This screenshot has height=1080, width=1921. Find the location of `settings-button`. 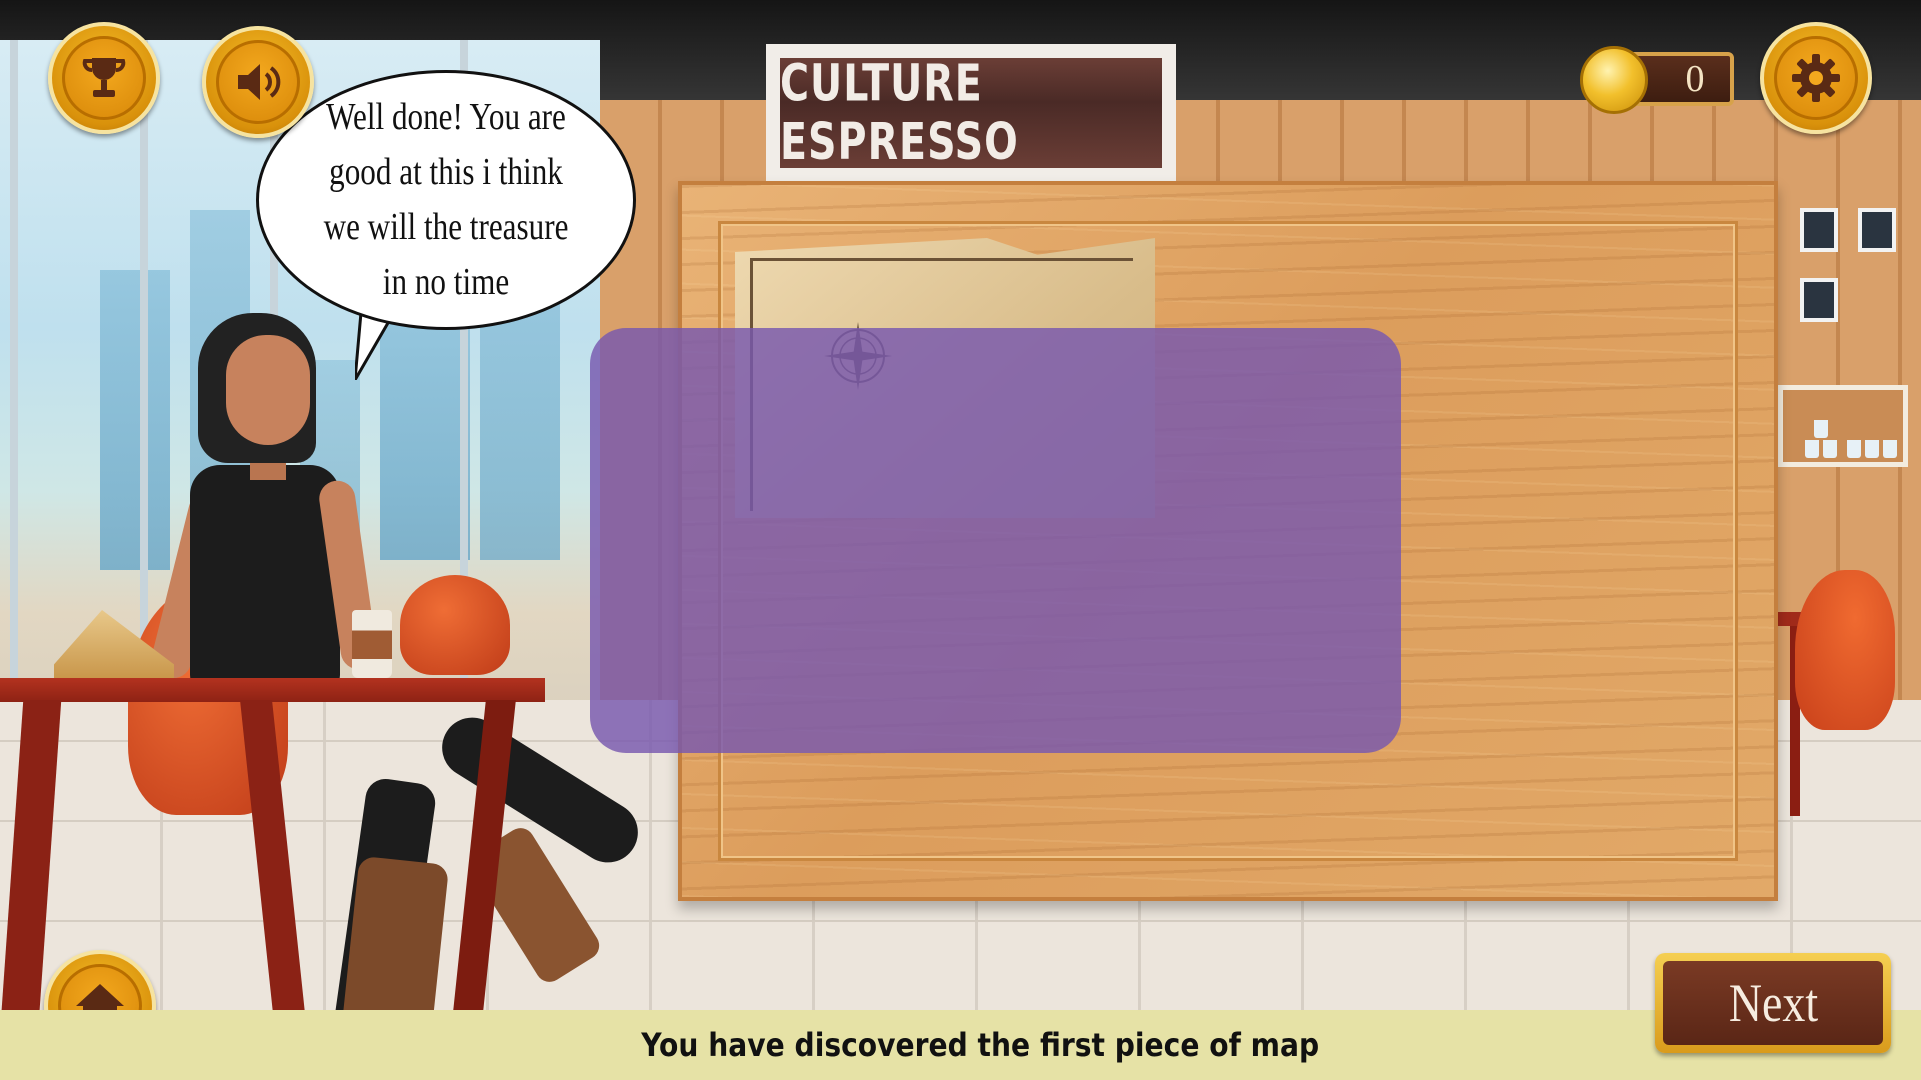

settings-button is located at coordinates (1816, 78).